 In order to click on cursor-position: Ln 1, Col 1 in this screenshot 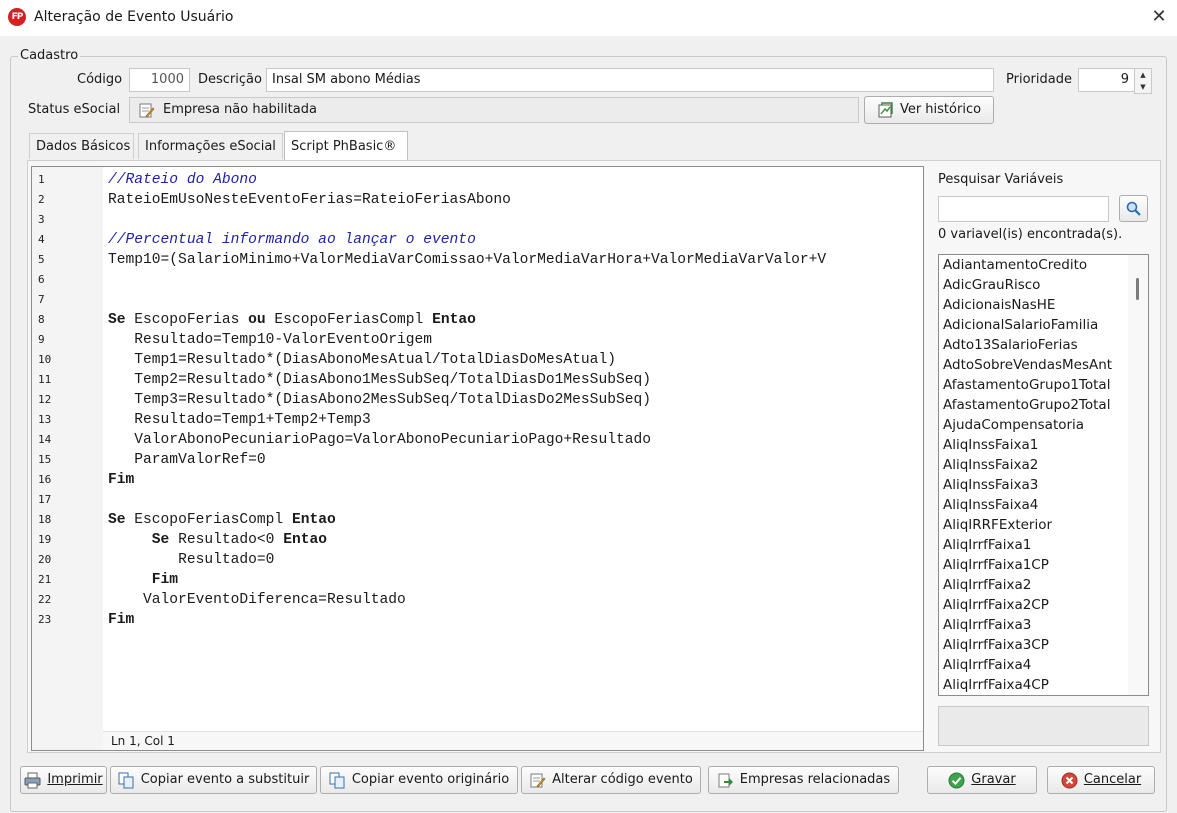, I will do `click(513, 740)`.